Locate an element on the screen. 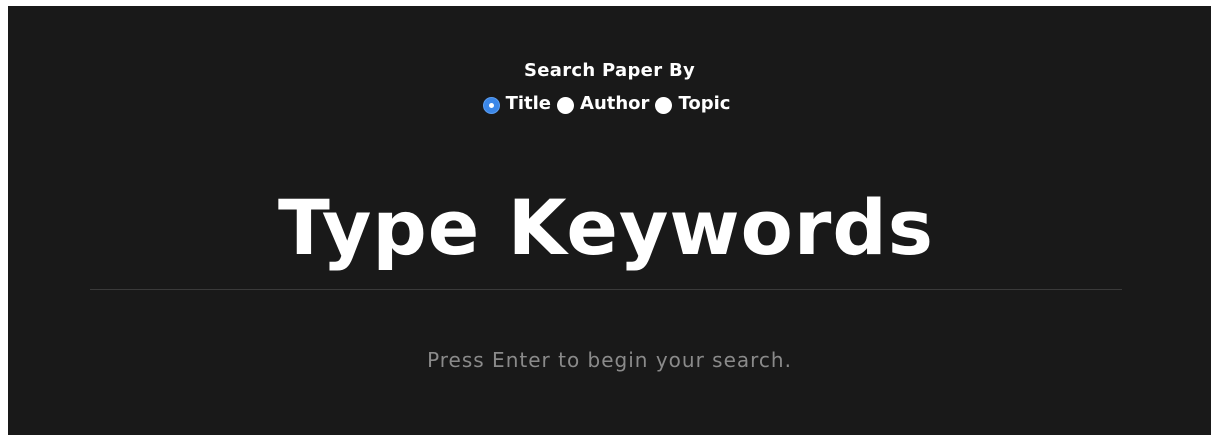 This screenshot has height=435, width=1211. radio-title-checked-icon is located at coordinates (491, 105).